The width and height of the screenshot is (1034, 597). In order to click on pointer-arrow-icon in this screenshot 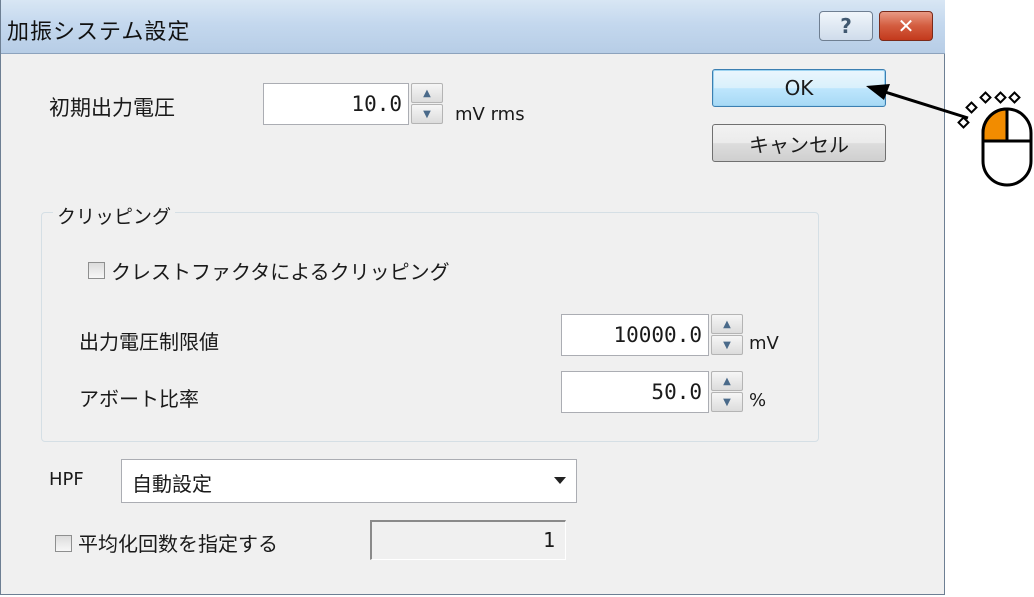, I will do `click(917, 102)`.